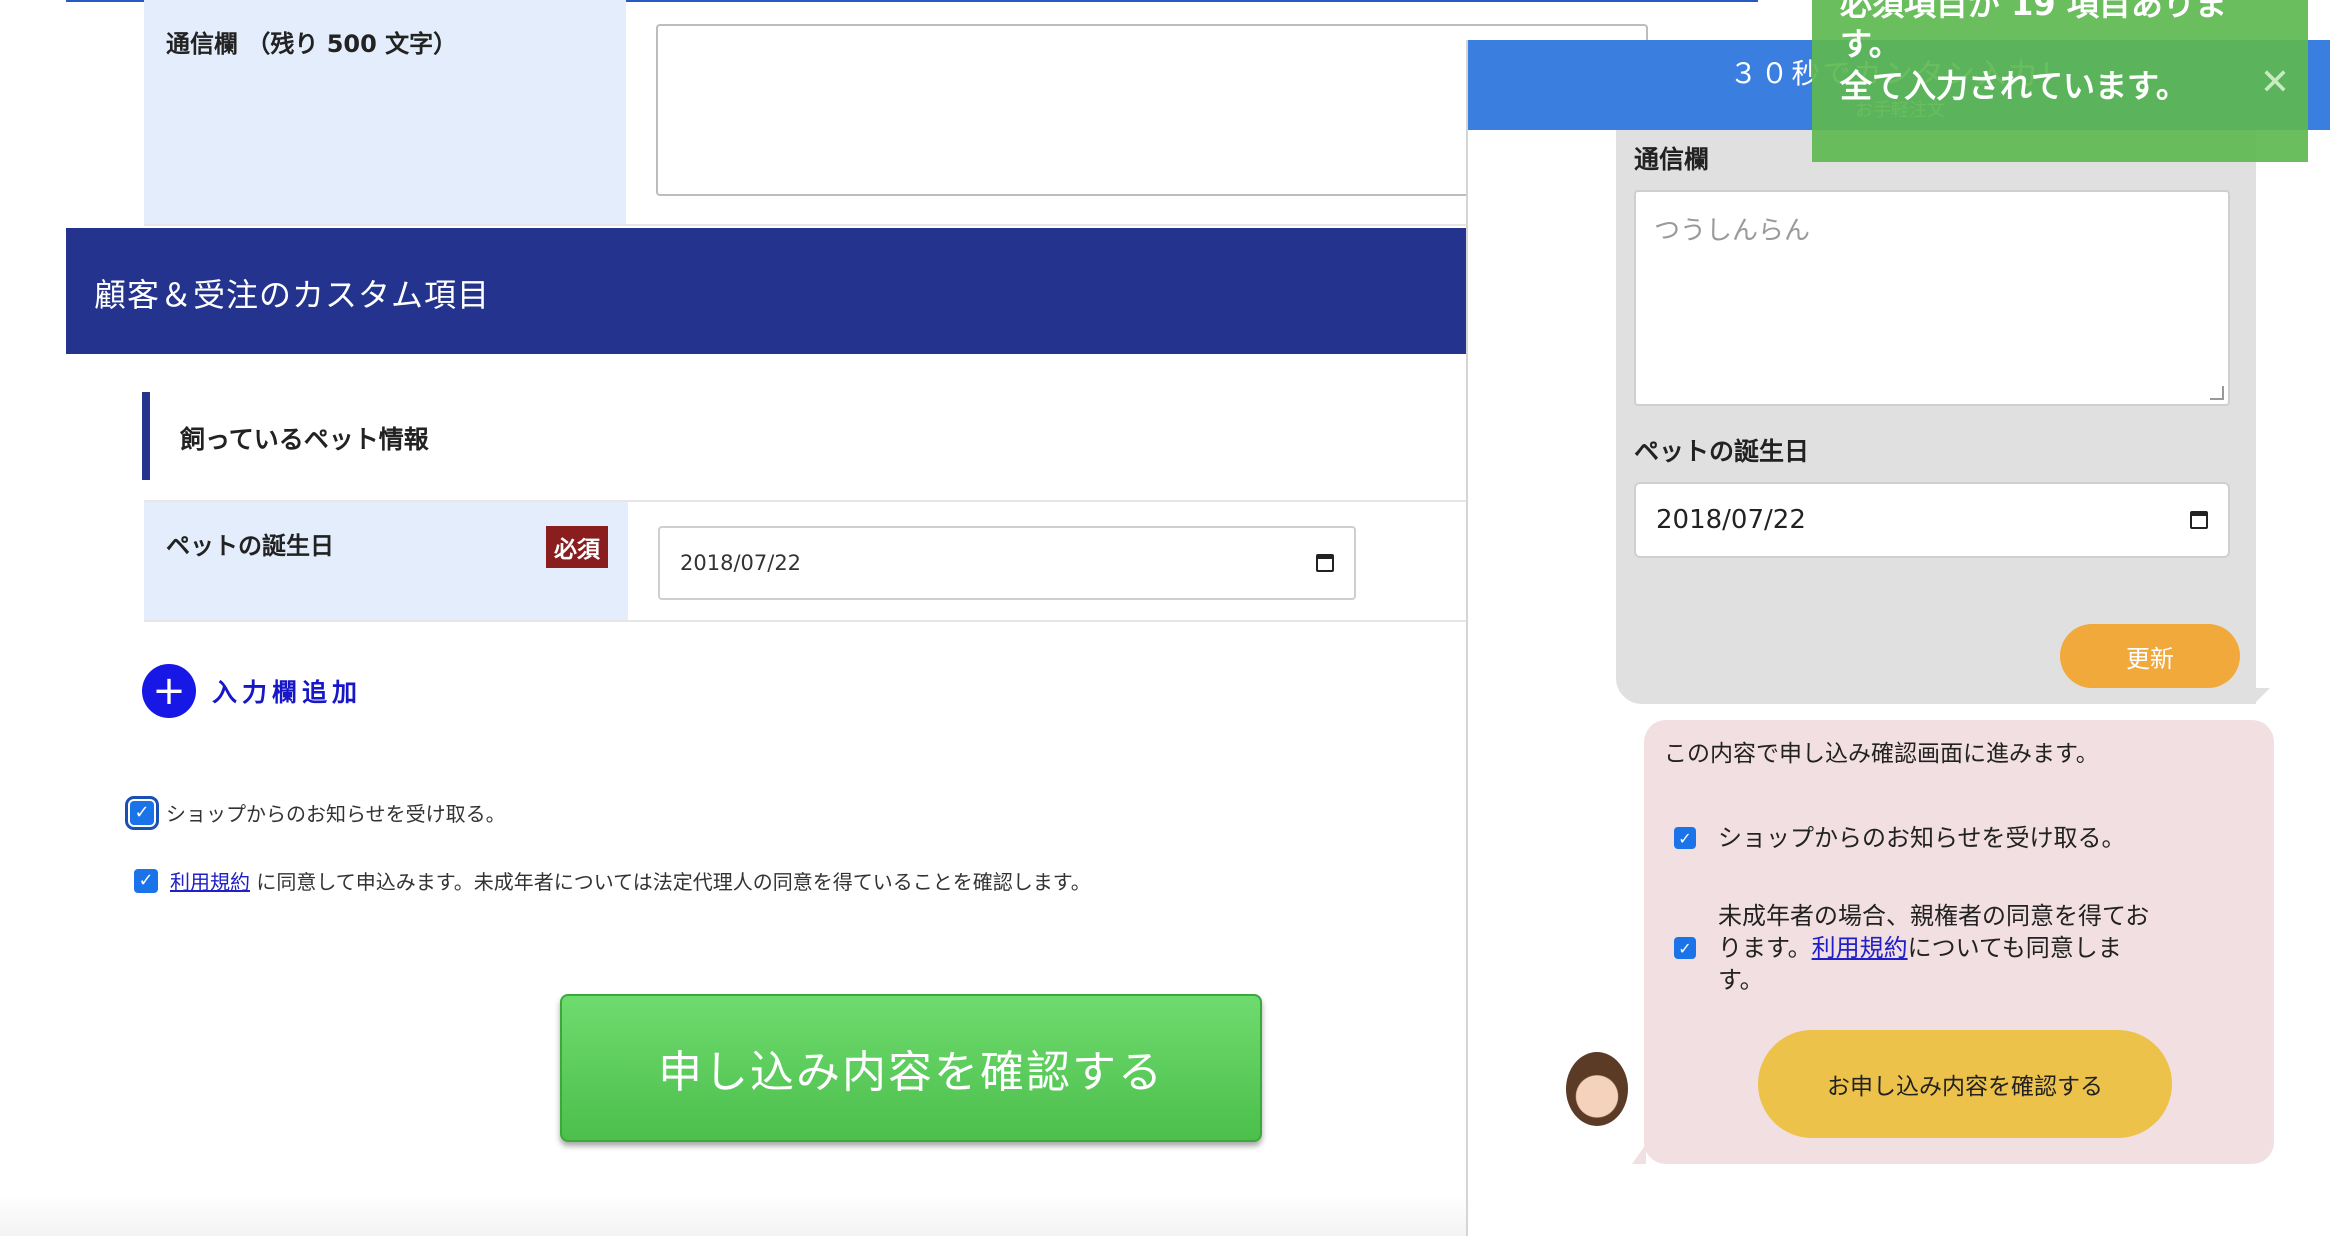  What do you see at coordinates (910, 436) in the screenshot?
I see `pet-info-subheading: 飼っているペット情報` at bounding box center [910, 436].